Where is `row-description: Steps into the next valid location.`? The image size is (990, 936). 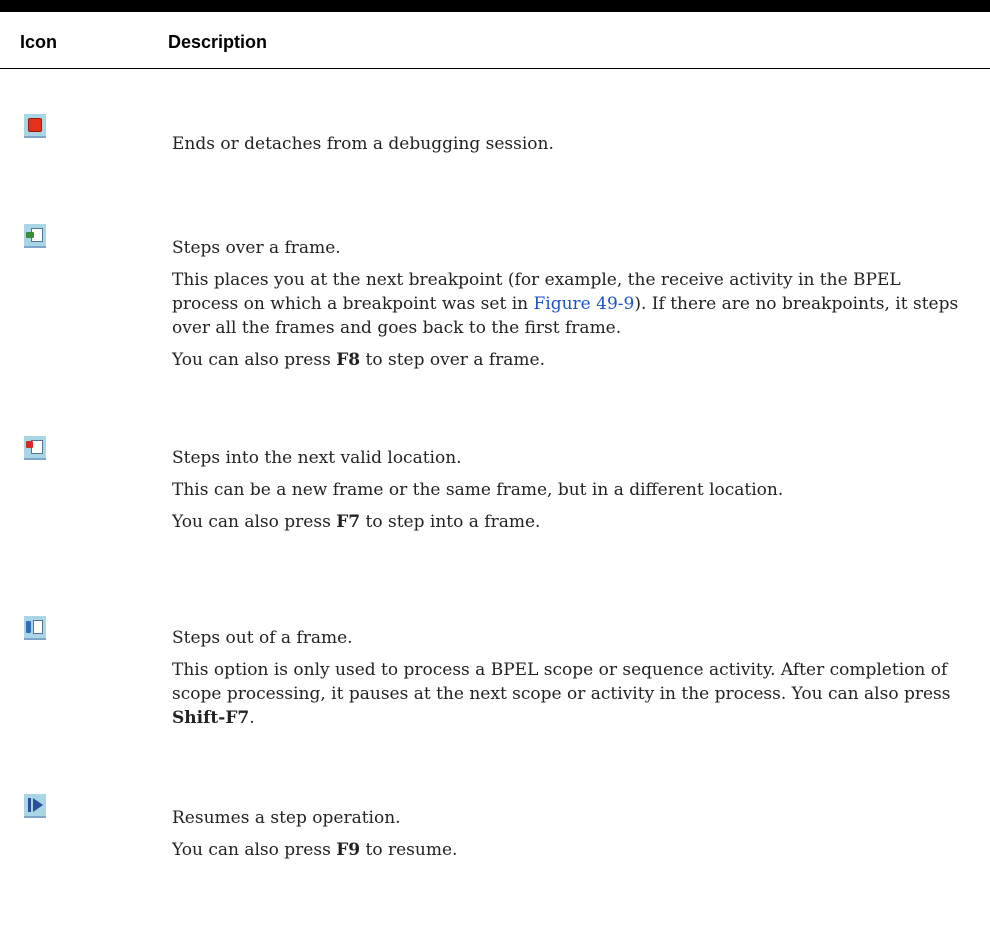
row-description: Steps into the next valid location. is located at coordinates (317, 458).